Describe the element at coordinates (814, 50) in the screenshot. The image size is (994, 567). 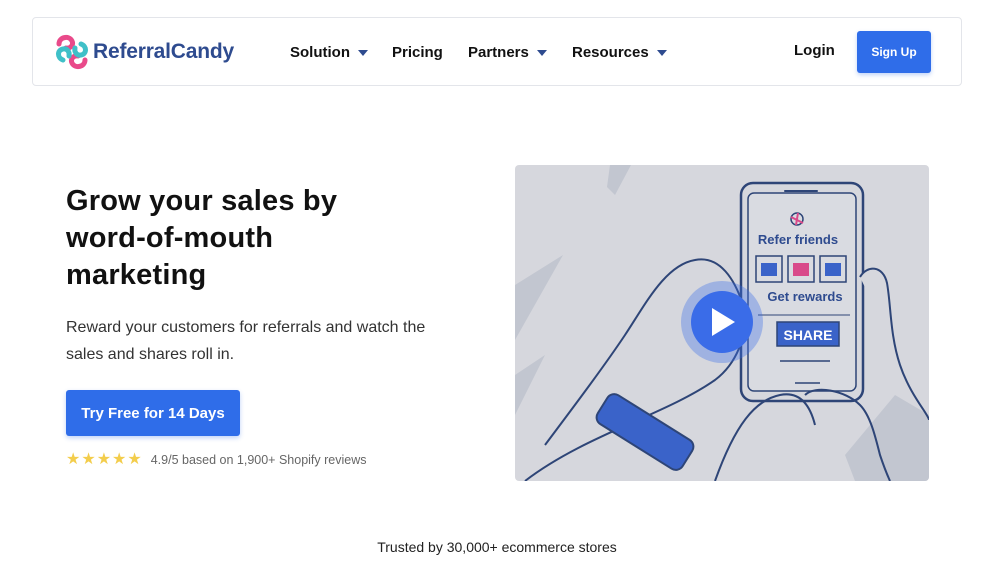
I see `login-link: Login` at that location.